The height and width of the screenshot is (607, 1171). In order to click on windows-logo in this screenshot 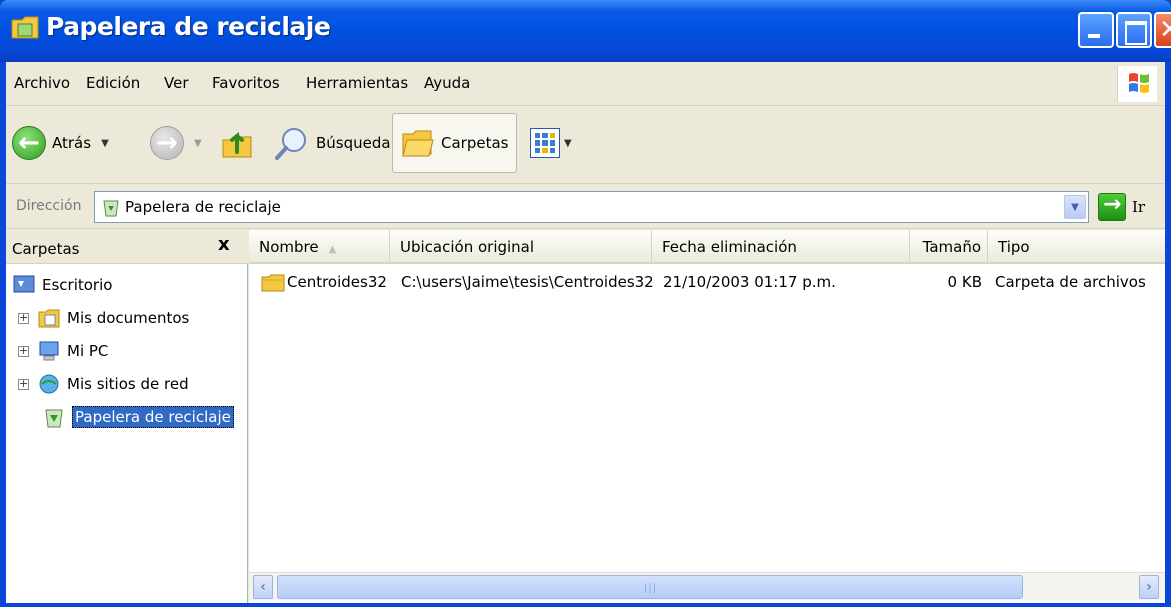, I will do `click(1137, 84)`.